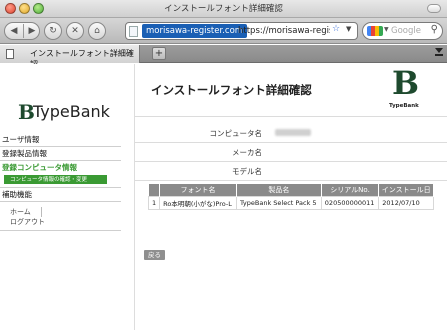 The image size is (447, 330). Describe the element at coordinates (75, 31) in the screenshot. I see `stop-icon: ✕` at that location.